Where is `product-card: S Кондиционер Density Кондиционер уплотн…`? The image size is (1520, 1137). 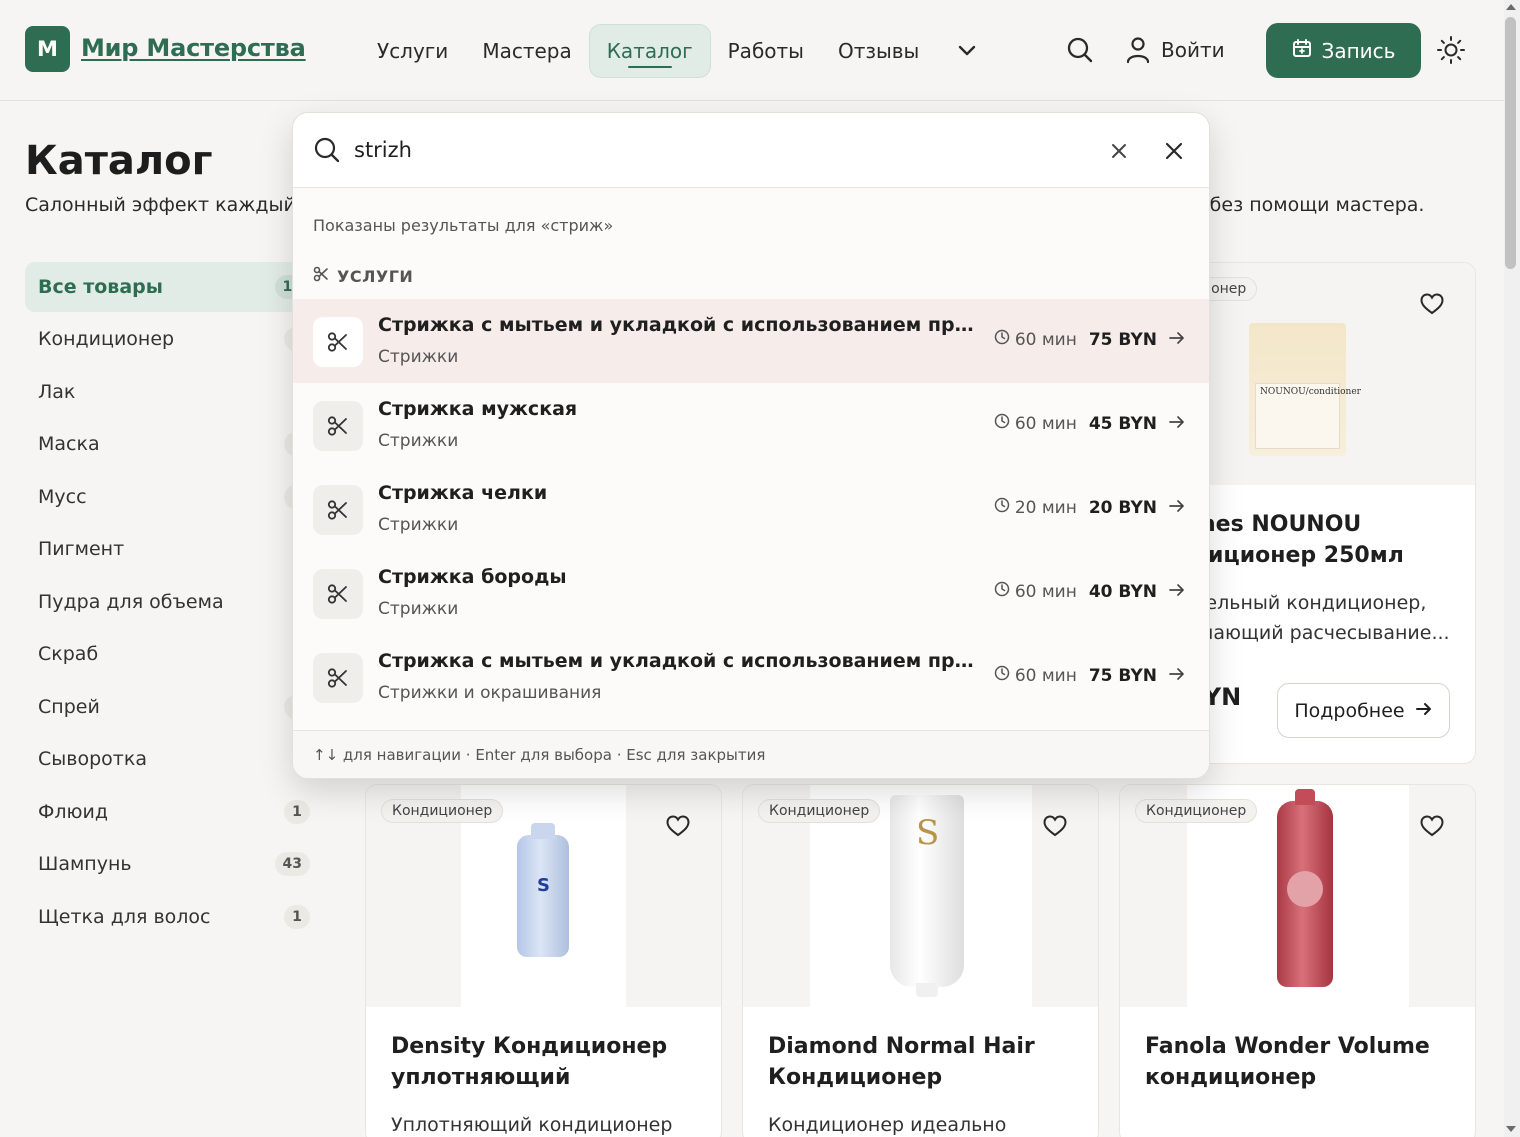
product-card: S Кондиционер Density Кондиционер уплотн… is located at coordinates (543, 960).